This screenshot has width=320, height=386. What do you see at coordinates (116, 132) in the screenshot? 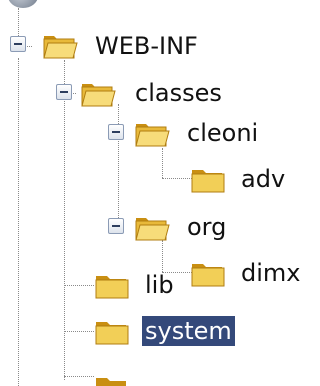
I see `collapse-toggle-cleoni` at bounding box center [116, 132].